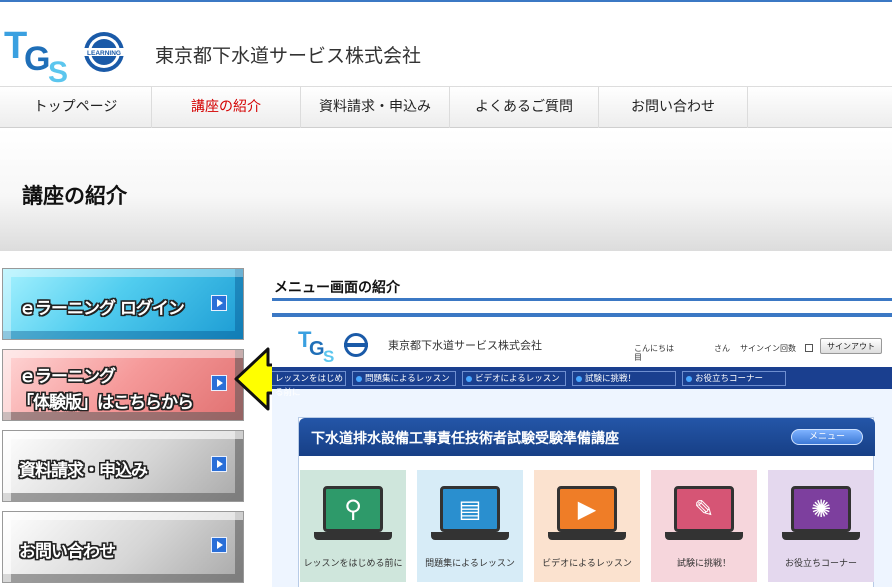  I want to click on preview-menu-card: ▶ ビデオによるレッスン, so click(587, 526).